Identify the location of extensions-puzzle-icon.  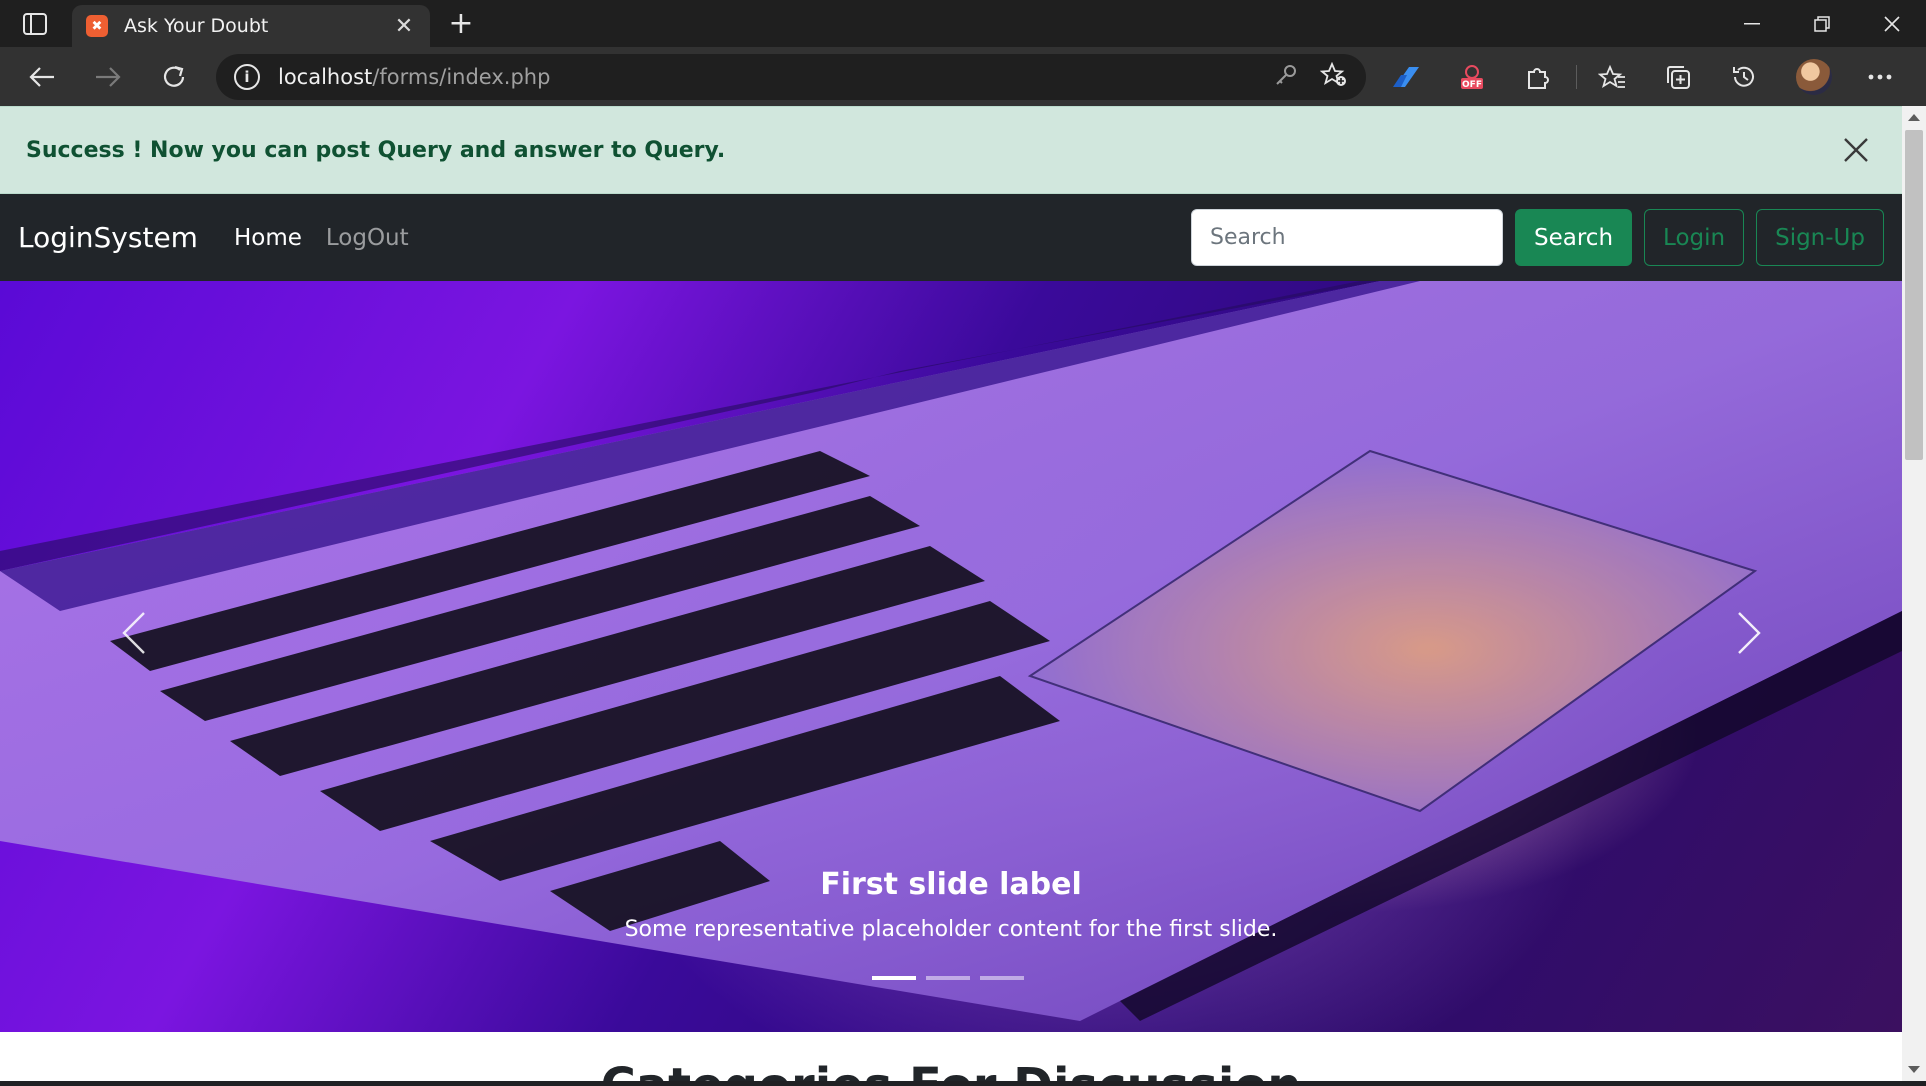
(1538, 77).